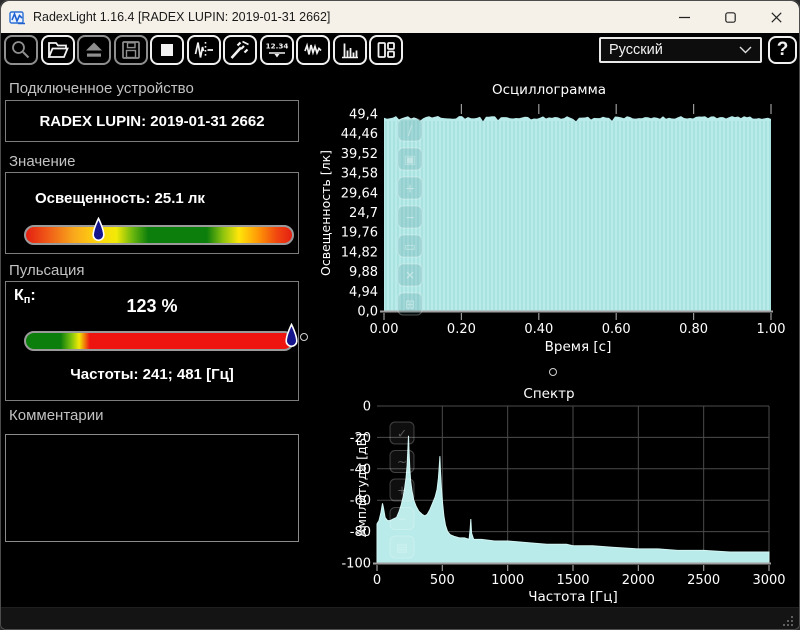 The width and height of the screenshot is (800, 630). Describe the element at coordinates (402, 519) in the screenshot. I see `spectrum-tool-icon: −` at that location.